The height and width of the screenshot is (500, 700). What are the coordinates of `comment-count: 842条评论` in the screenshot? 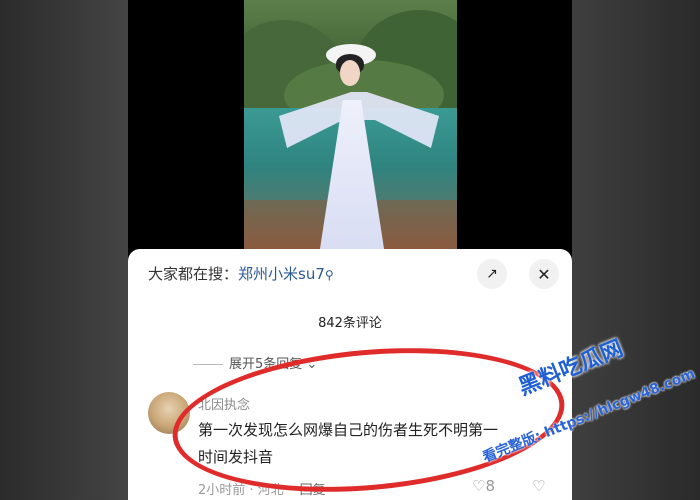 It's located at (350, 323).